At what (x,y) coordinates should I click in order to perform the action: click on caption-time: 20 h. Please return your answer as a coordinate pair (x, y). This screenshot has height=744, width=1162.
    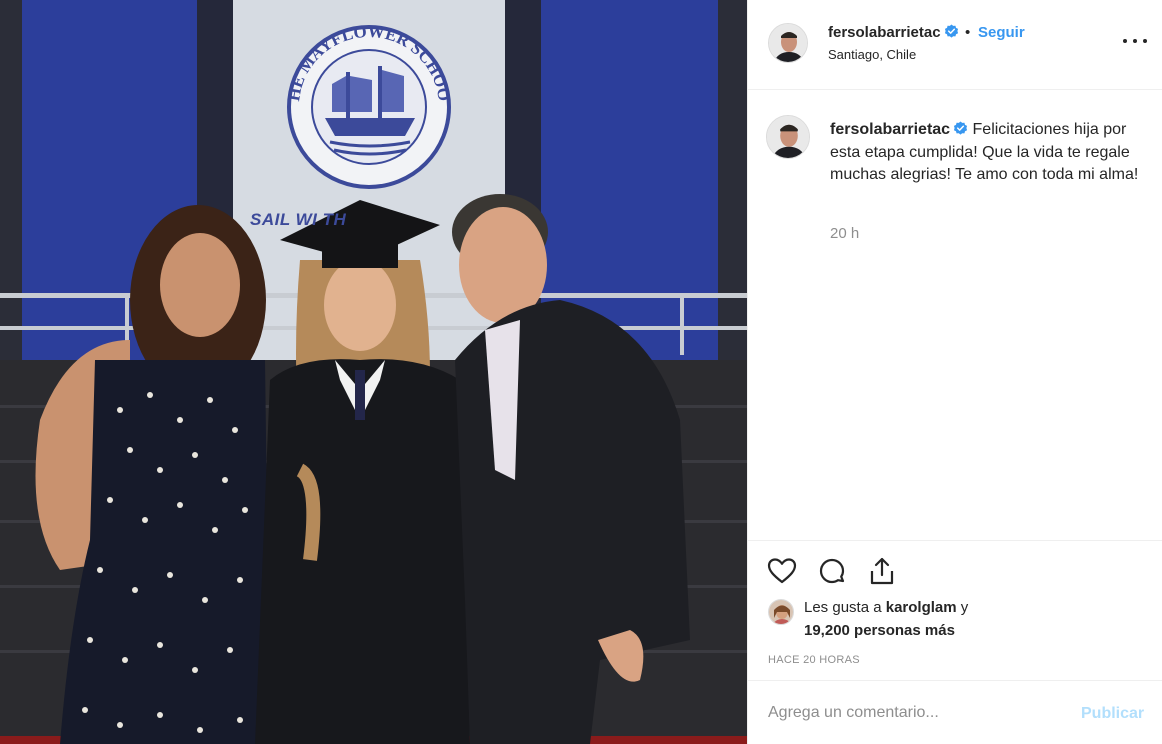
    Looking at the image, I should click on (844, 233).